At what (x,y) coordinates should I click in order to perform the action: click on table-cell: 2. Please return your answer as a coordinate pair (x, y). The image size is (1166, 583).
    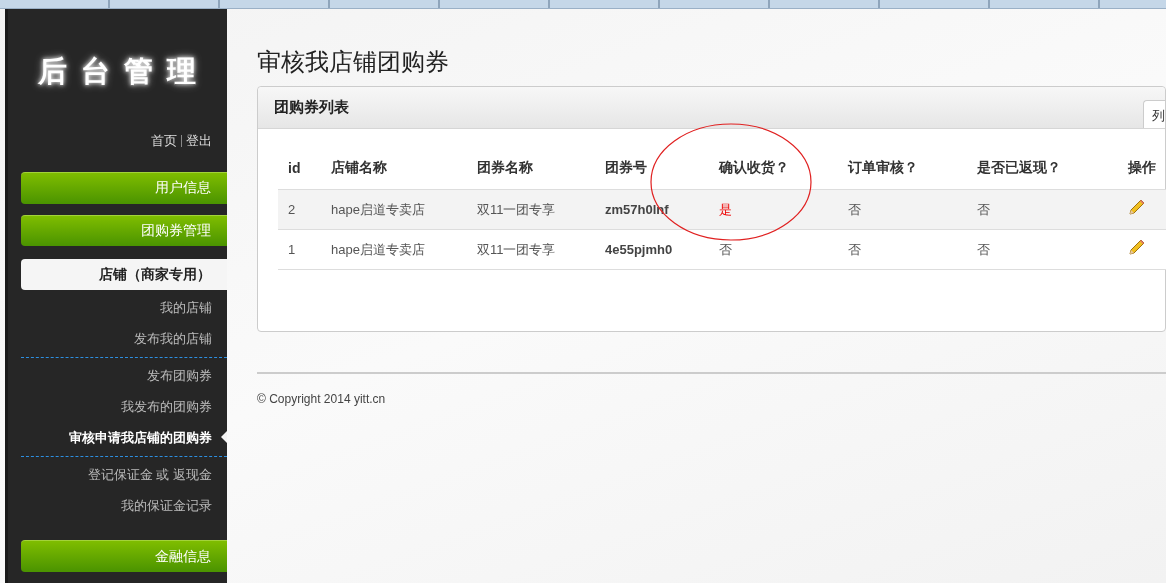
    Looking at the image, I should click on (299, 209).